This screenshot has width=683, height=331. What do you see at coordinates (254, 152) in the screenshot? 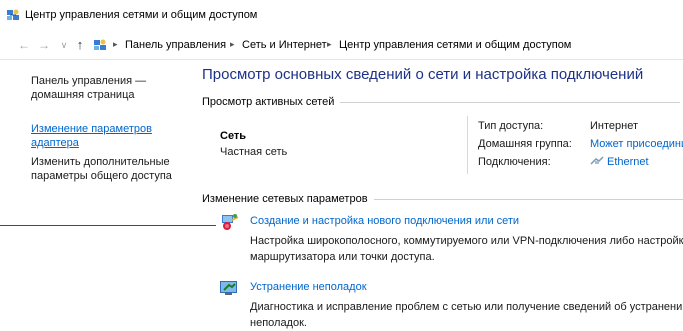
I see `network-type: Частная сеть` at bounding box center [254, 152].